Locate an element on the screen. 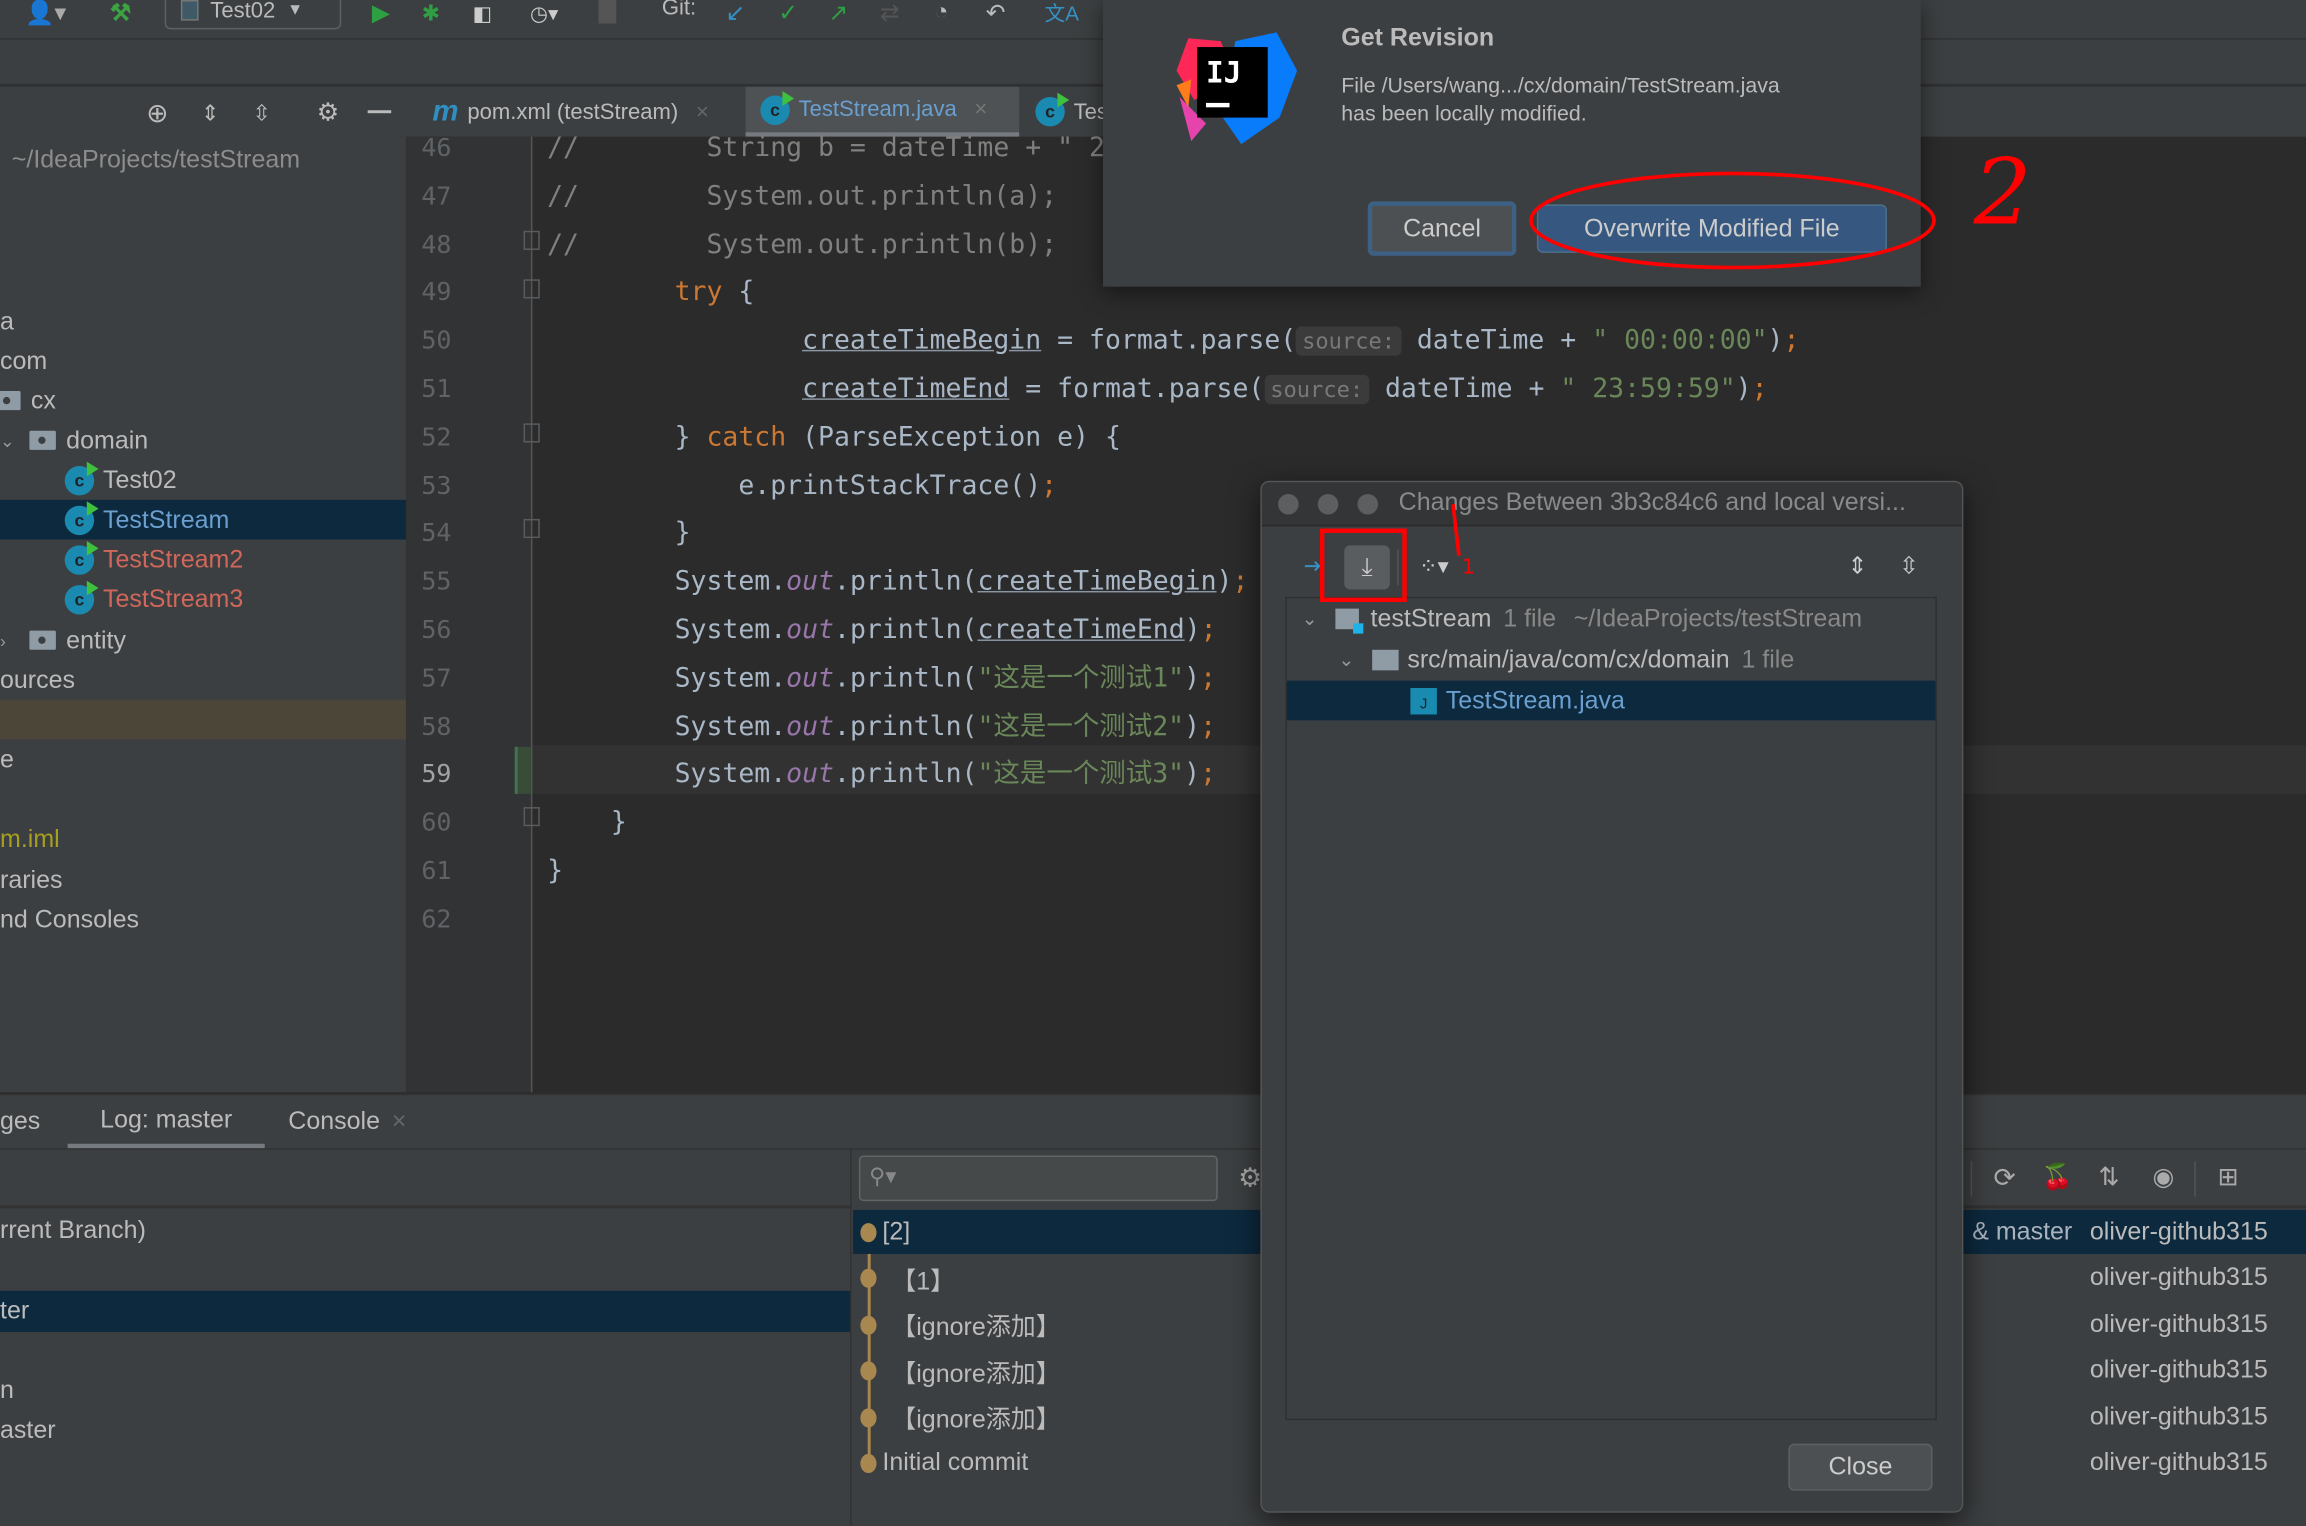 The height and width of the screenshot is (1526, 2306). project-tree-item: c TestStream2 is located at coordinates (203, 560).